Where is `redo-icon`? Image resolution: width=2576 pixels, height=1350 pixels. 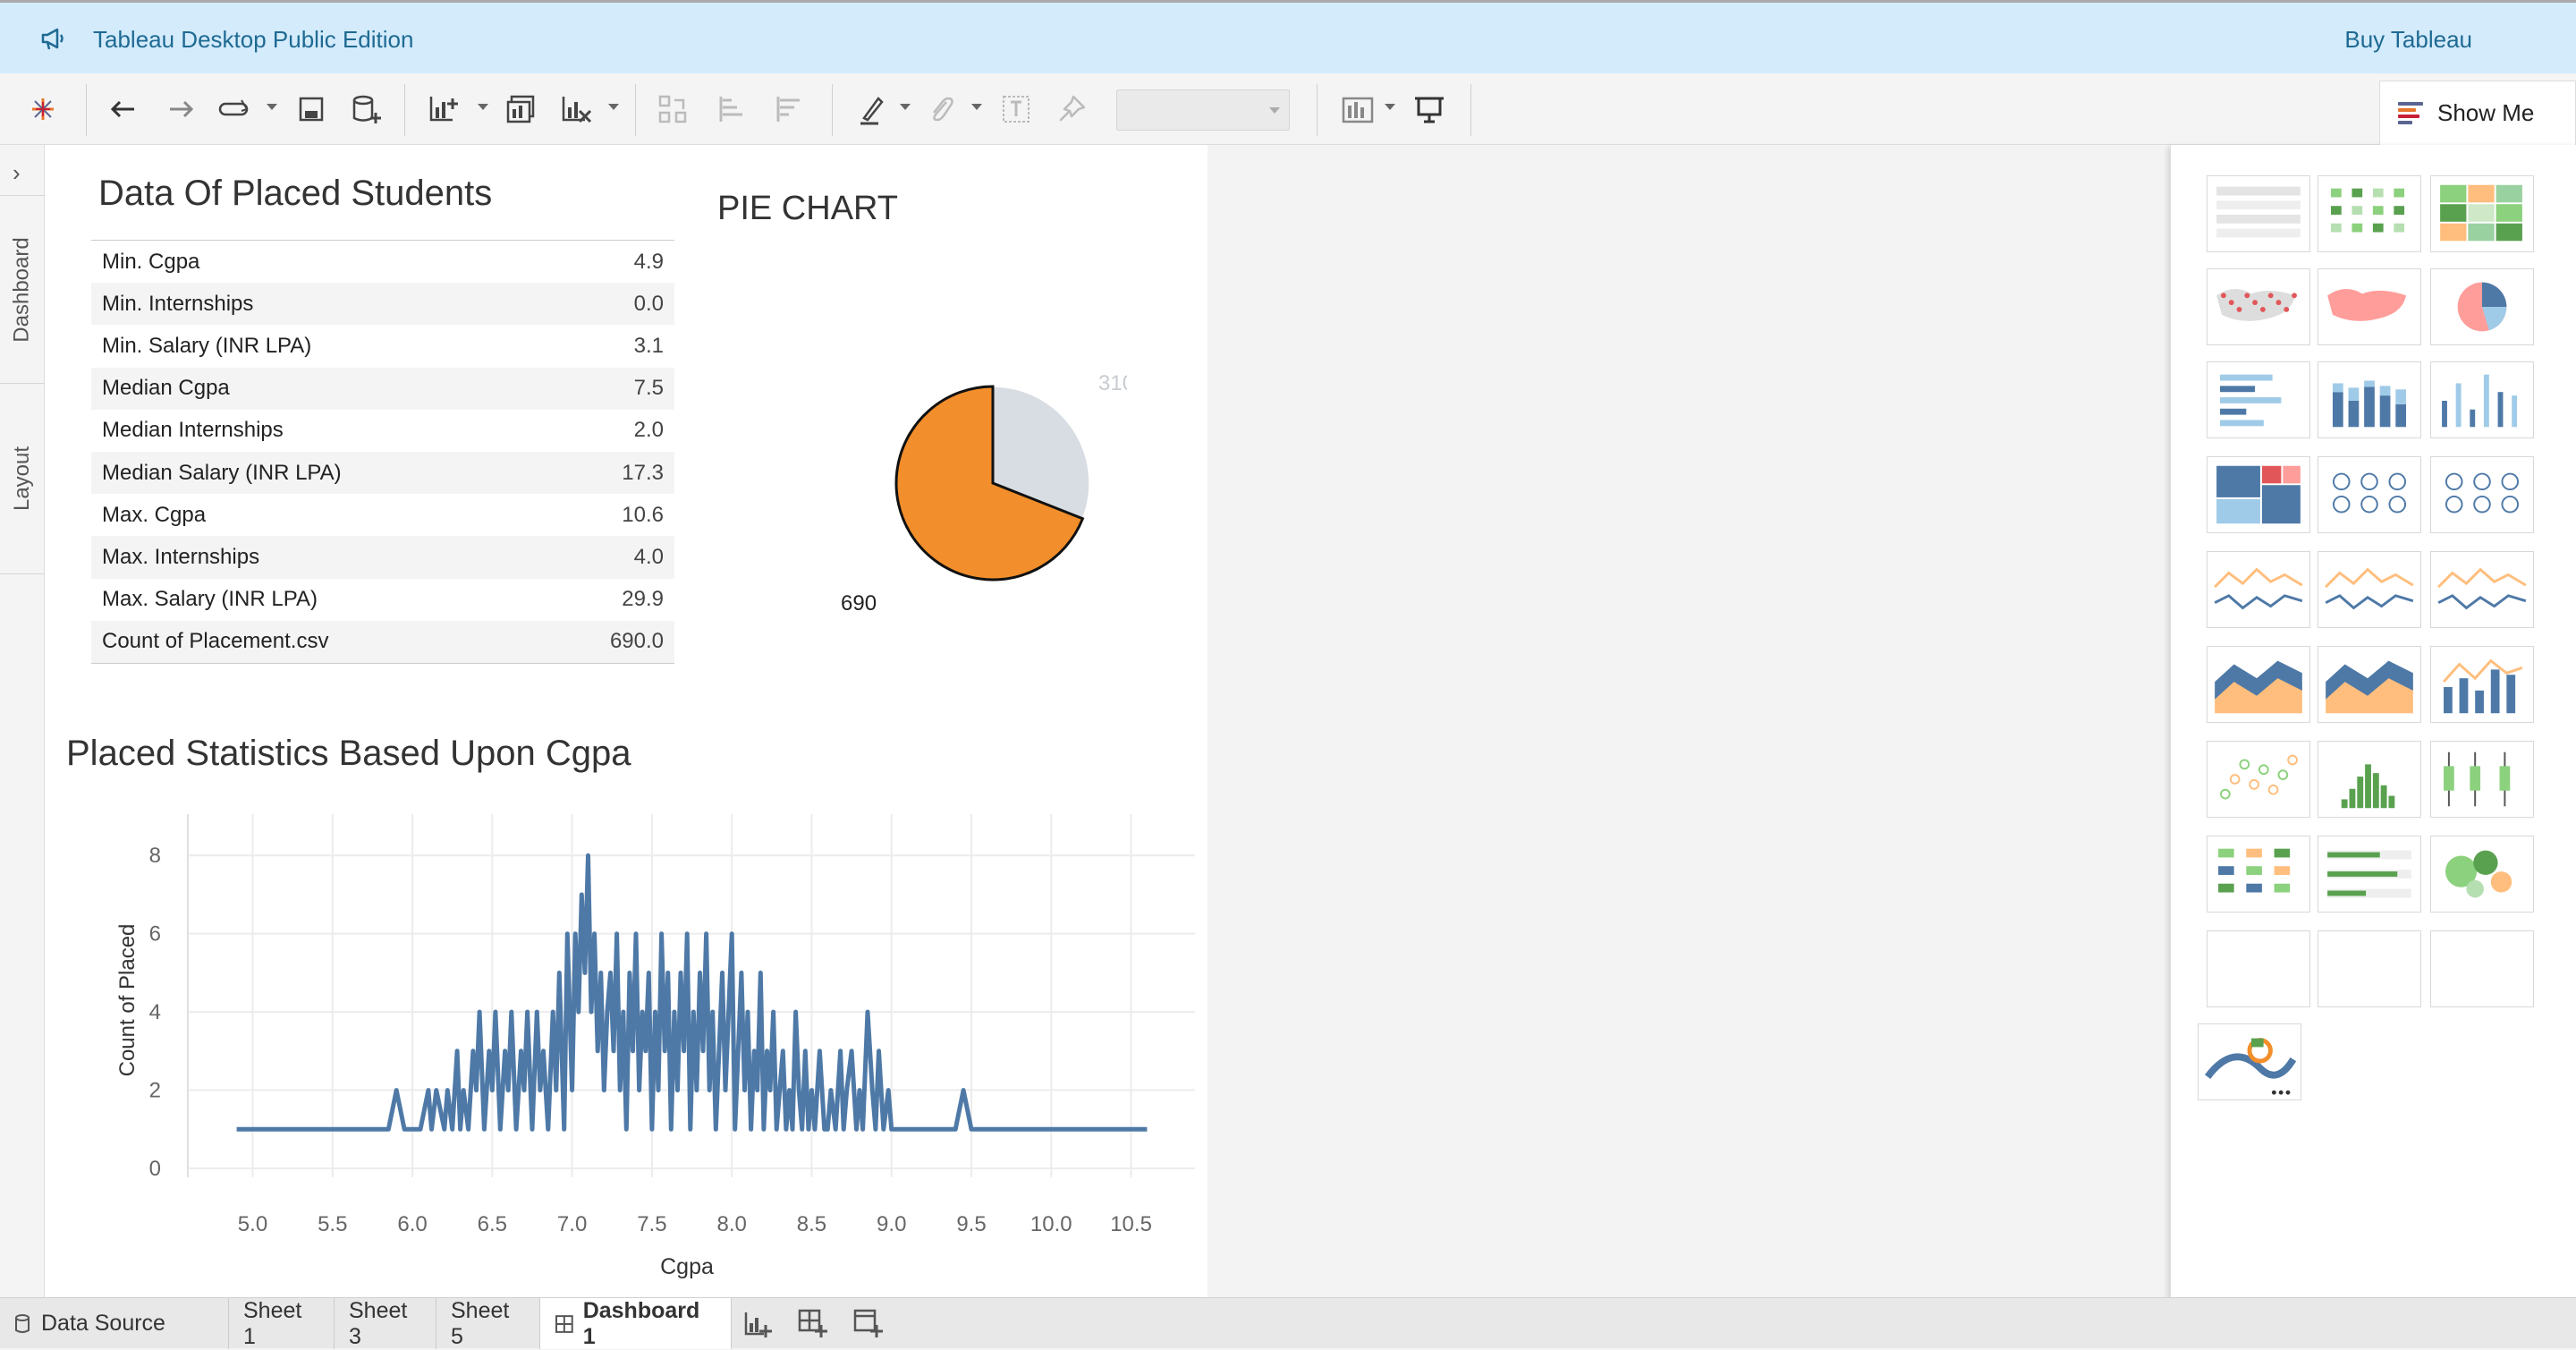 redo-icon is located at coordinates (180, 109).